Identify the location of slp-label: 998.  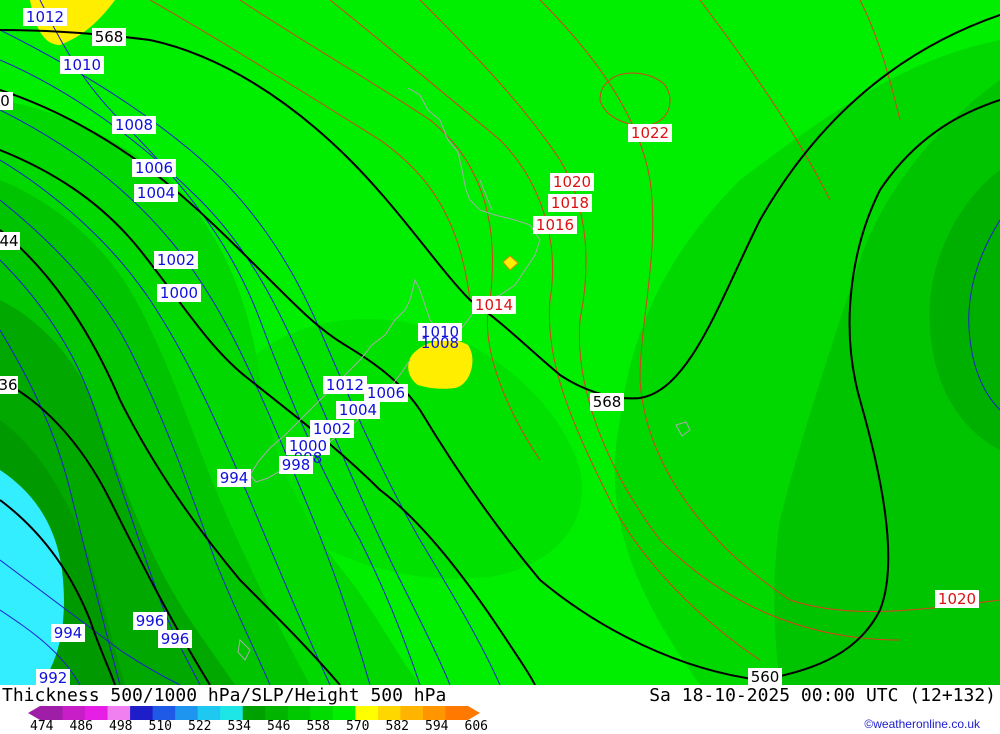
(296, 465).